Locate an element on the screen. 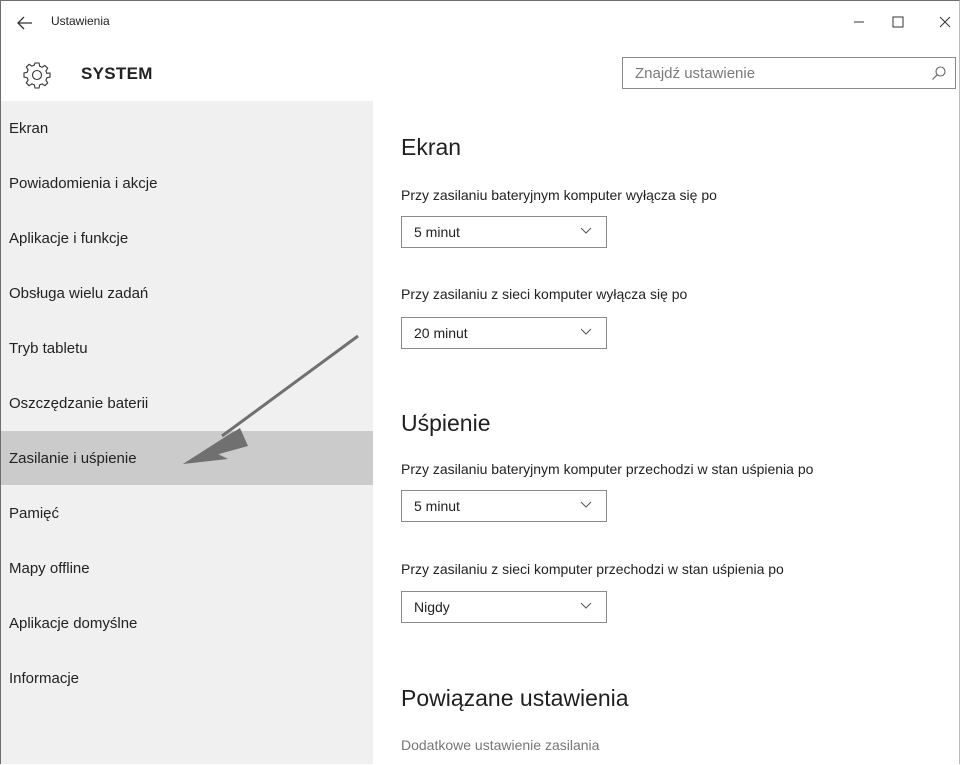 This screenshot has height=765, width=960. window-title: Ustawienia is located at coordinates (80, 21).